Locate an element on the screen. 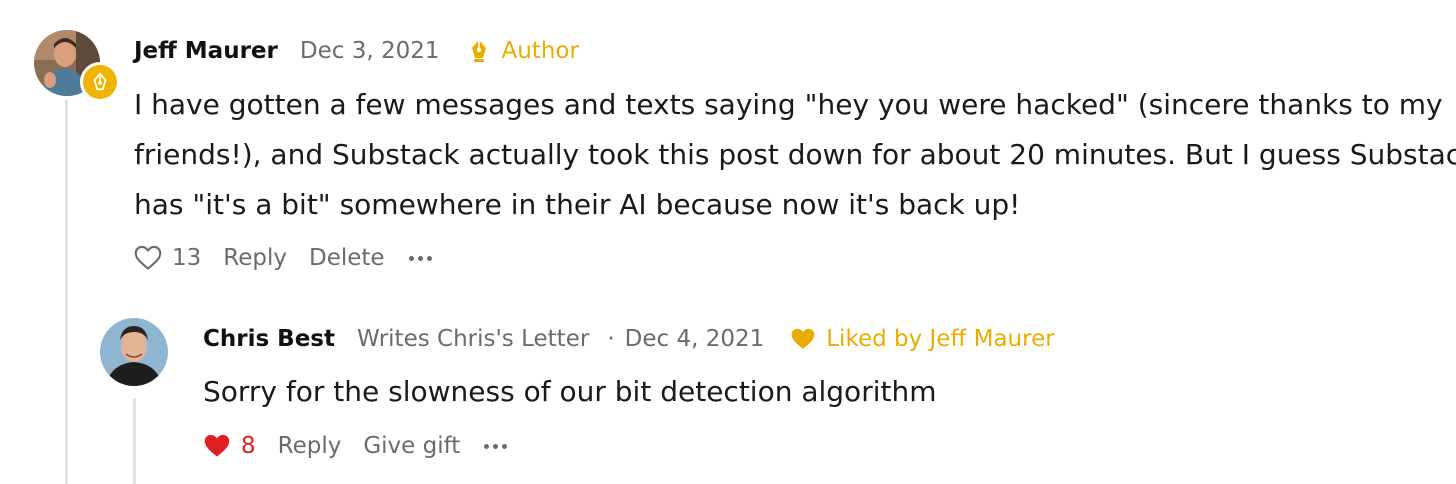  author-name: Jeff Maurer is located at coordinates (206, 51).